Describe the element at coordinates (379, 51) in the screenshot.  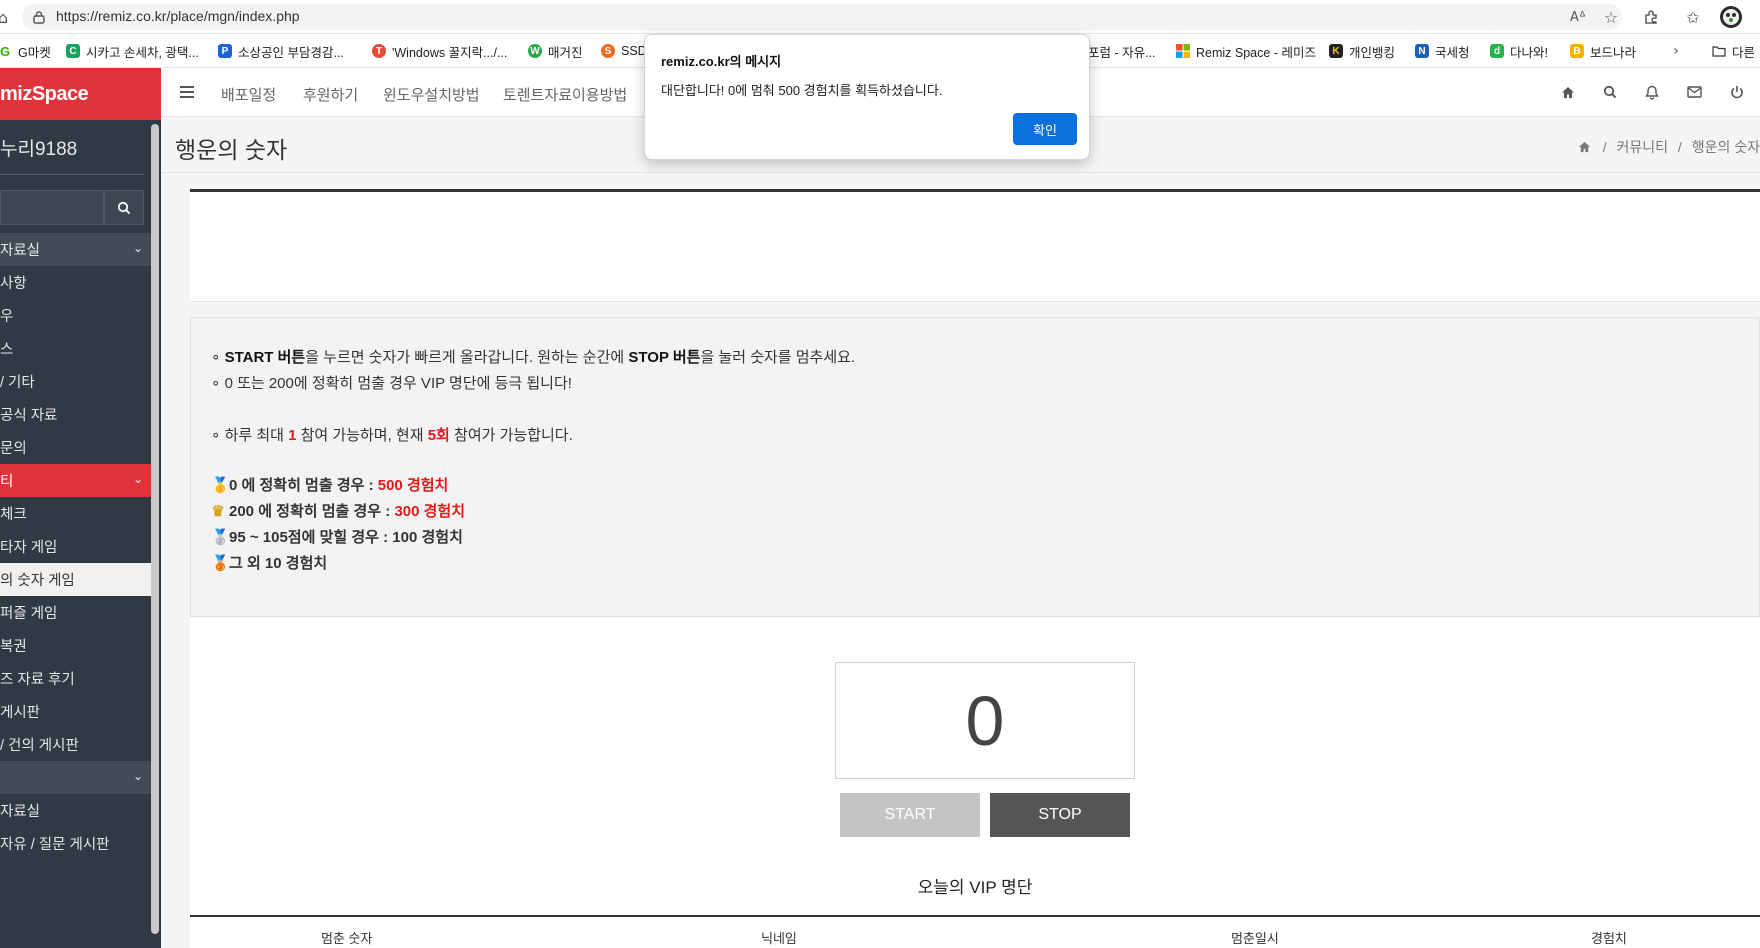
I see `bookmark-favicon-icon: T` at that location.